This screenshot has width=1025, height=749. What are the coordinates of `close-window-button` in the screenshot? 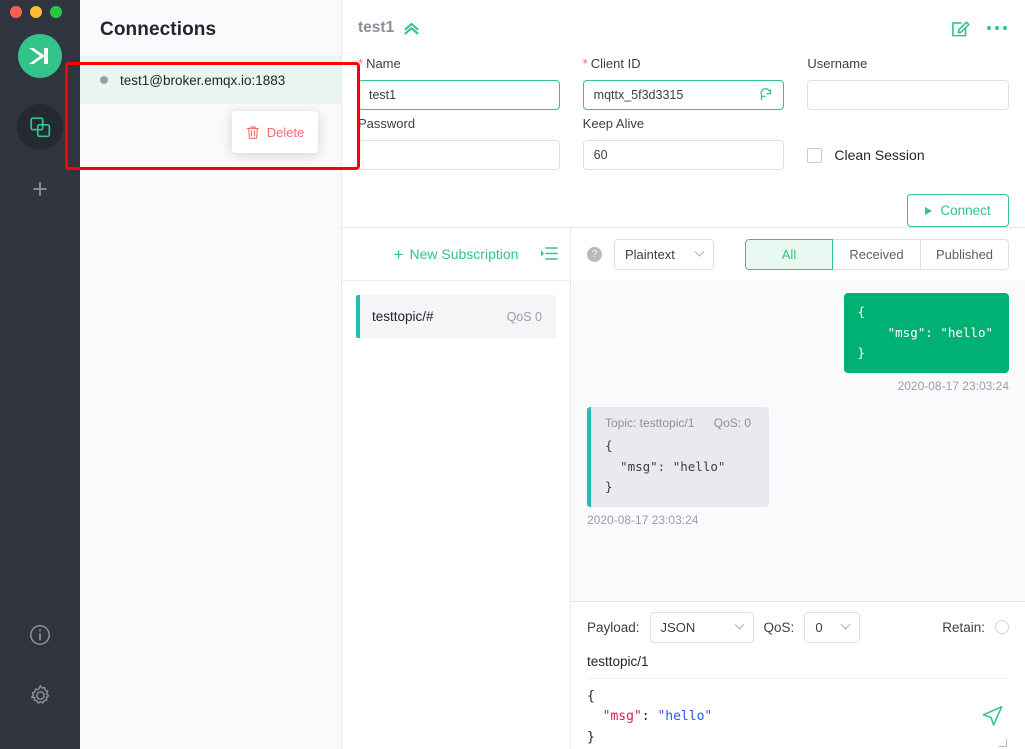 It's located at (16, 12).